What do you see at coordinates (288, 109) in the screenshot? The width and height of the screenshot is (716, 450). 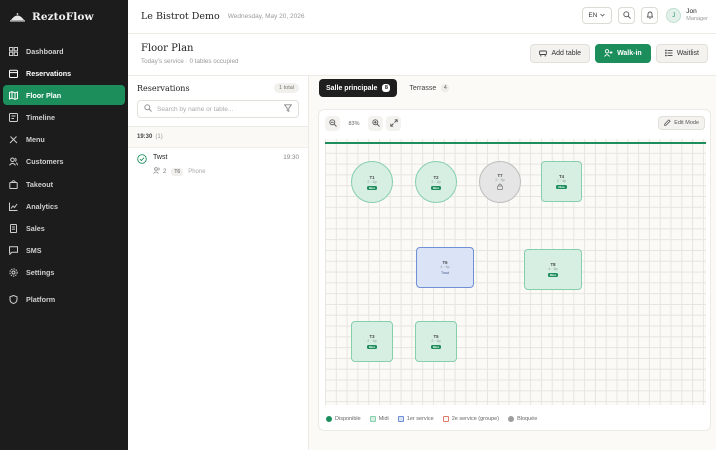 I see `filter-icon` at bounding box center [288, 109].